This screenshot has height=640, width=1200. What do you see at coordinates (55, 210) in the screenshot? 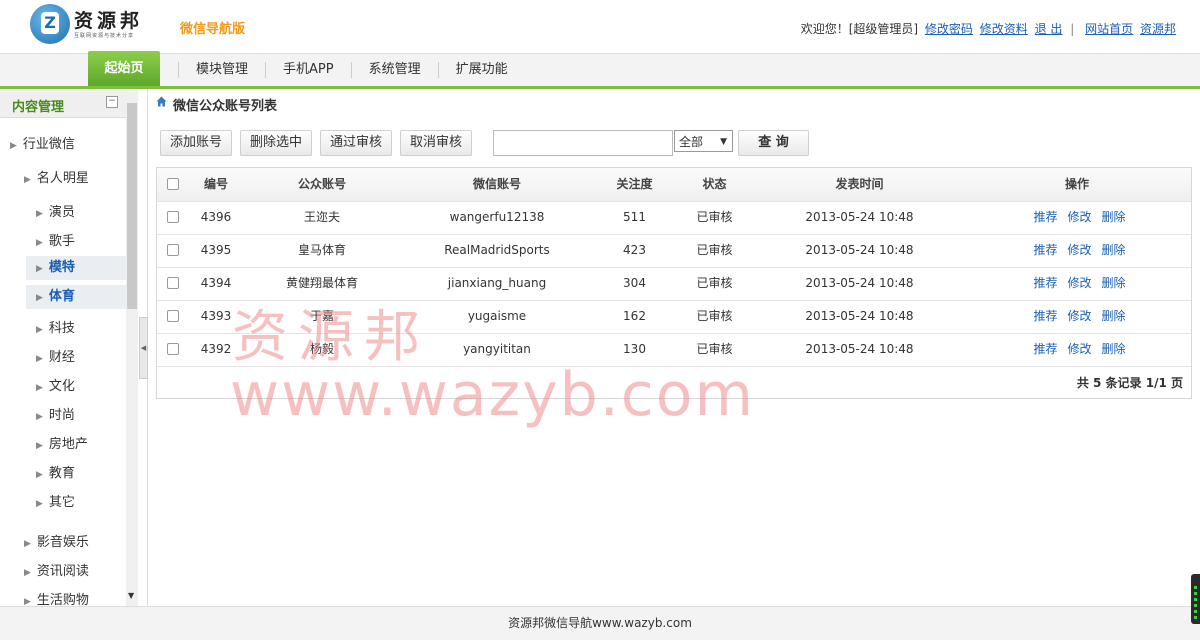
I see `tree-item-actors: ▶ 演员` at bounding box center [55, 210].